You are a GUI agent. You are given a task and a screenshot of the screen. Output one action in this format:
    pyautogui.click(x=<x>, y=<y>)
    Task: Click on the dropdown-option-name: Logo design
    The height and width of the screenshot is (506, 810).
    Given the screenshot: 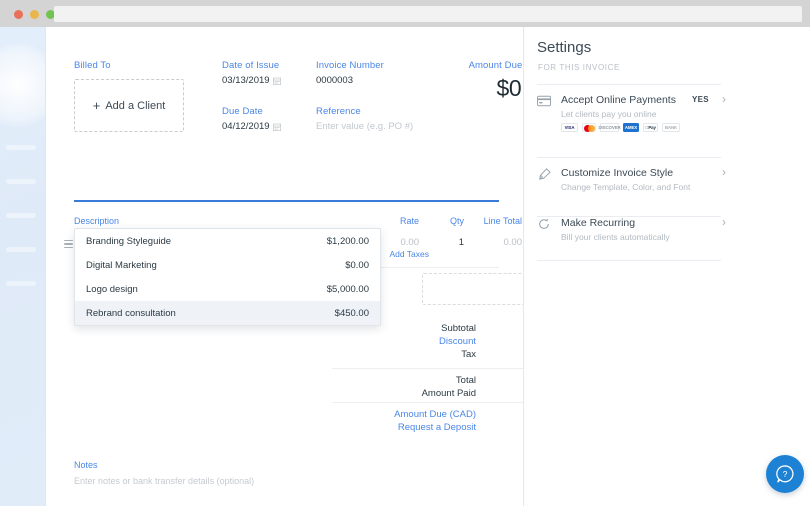 What is the action you would take?
    pyautogui.click(x=112, y=289)
    